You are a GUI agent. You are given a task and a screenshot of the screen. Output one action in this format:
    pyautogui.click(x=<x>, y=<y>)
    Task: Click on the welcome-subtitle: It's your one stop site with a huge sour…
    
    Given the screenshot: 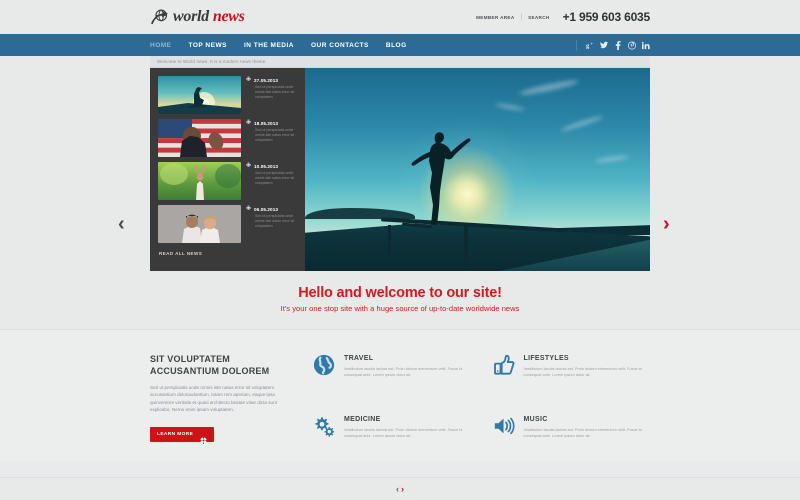 What is the action you would take?
    pyautogui.click(x=400, y=308)
    